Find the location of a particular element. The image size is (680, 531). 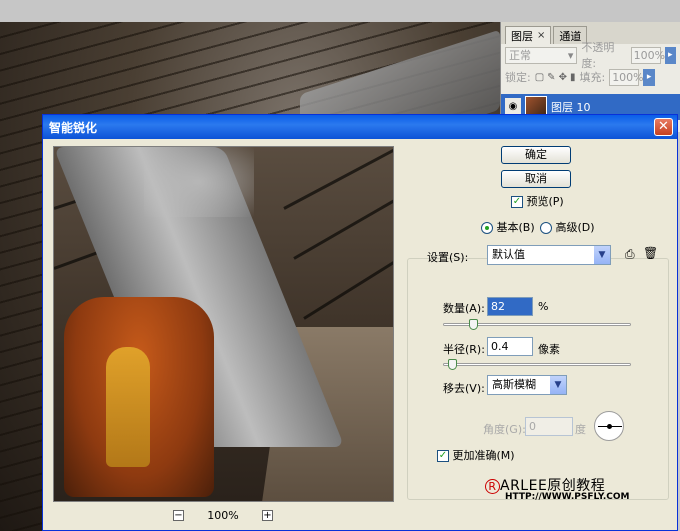

amount-input: 82 is located at coordinates (510, 306).